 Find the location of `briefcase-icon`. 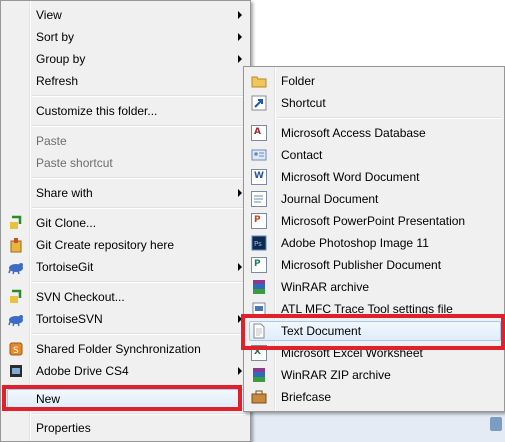

briefcase-icon is located at coordinates (259, 397).